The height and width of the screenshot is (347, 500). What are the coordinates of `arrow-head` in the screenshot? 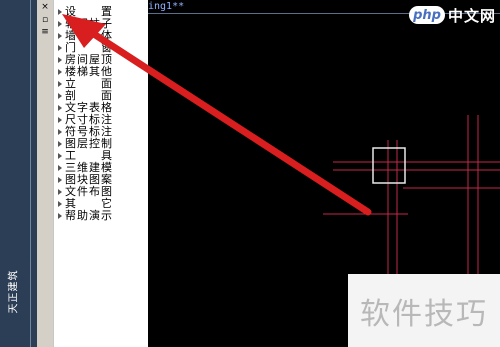 It's located at (84, 31).